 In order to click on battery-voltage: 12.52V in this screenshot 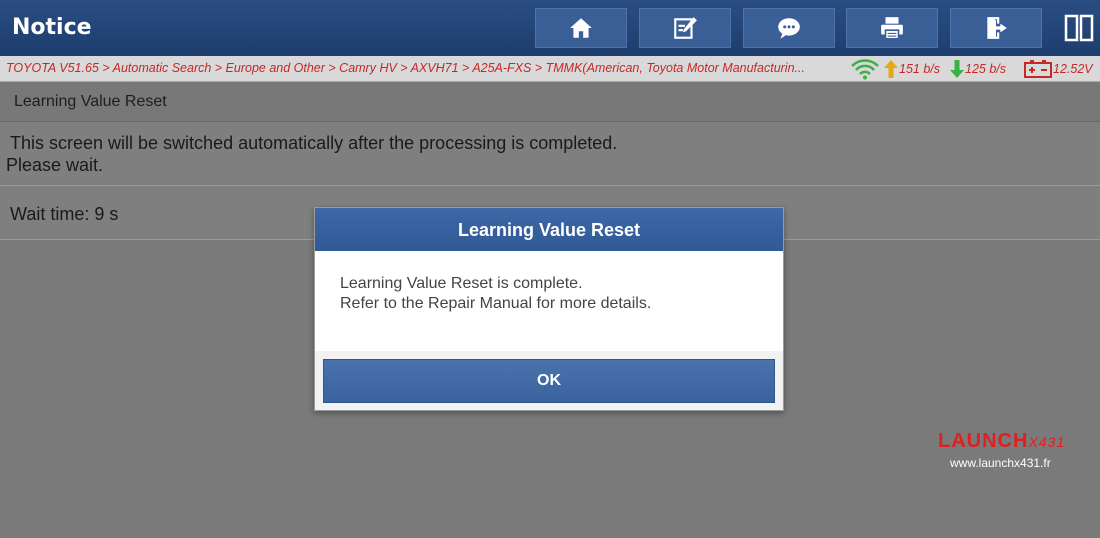, I will do `click(1058, 69)`.